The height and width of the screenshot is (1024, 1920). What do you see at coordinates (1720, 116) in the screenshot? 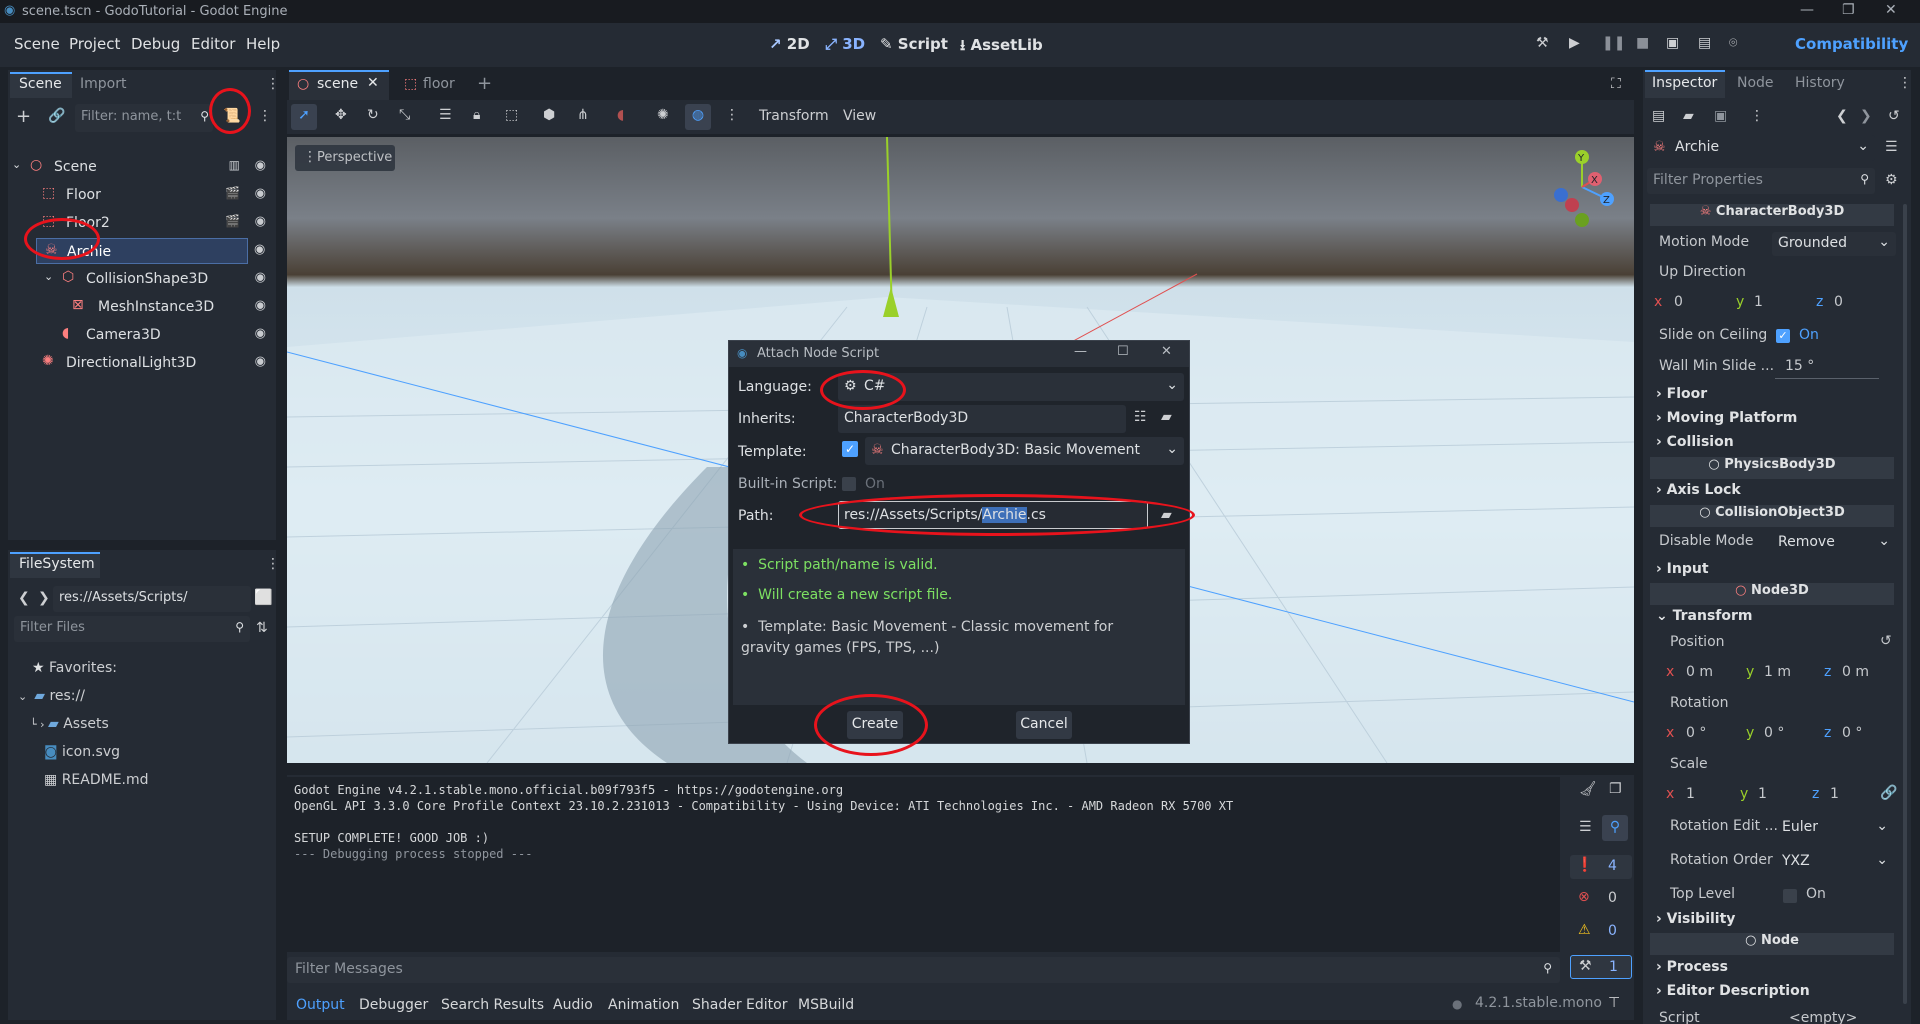
I see `save-resource-icon: ▣` at bounding box center [1720, 116].